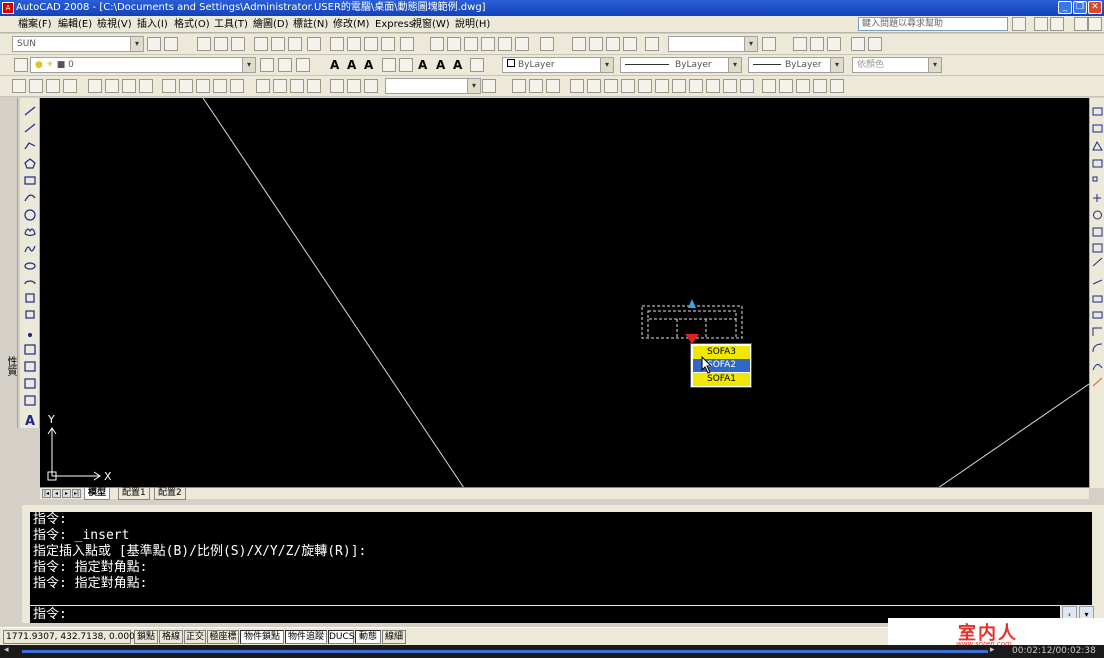 Image resolution: width=1104 pixels, height=658 pixels. What do you see at coordinates (261, 44) in the screenshot?
I see `plot-icon` at bounding box center [261, 44].